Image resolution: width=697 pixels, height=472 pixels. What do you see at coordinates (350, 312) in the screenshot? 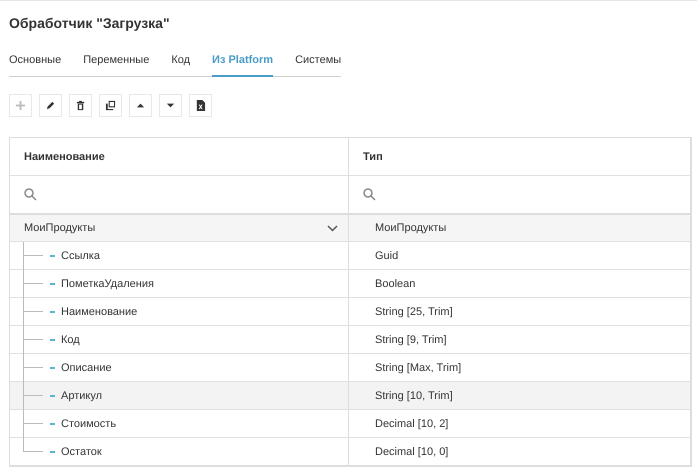
I see `table-row: Наименование String [25, Trim]` at bounding box center [350, 312].